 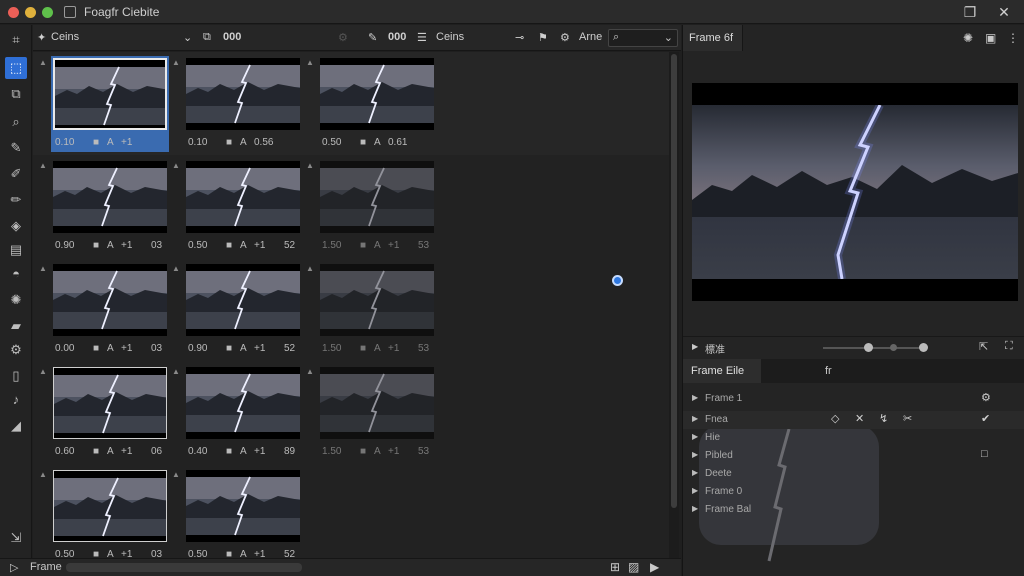 I want to click on fullscreen-icon: ⛶, so click(x=1009, y=346).